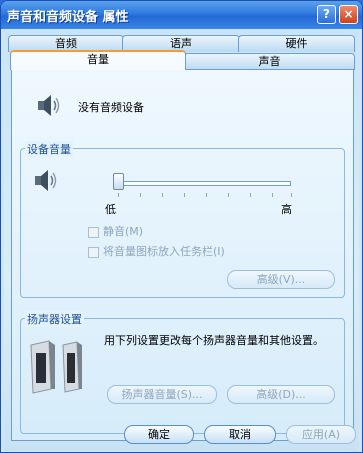 Image resolution: width=363 pixels, height=453 pixels. I want to click on mute-label: 静音(M), so click(123, 231).